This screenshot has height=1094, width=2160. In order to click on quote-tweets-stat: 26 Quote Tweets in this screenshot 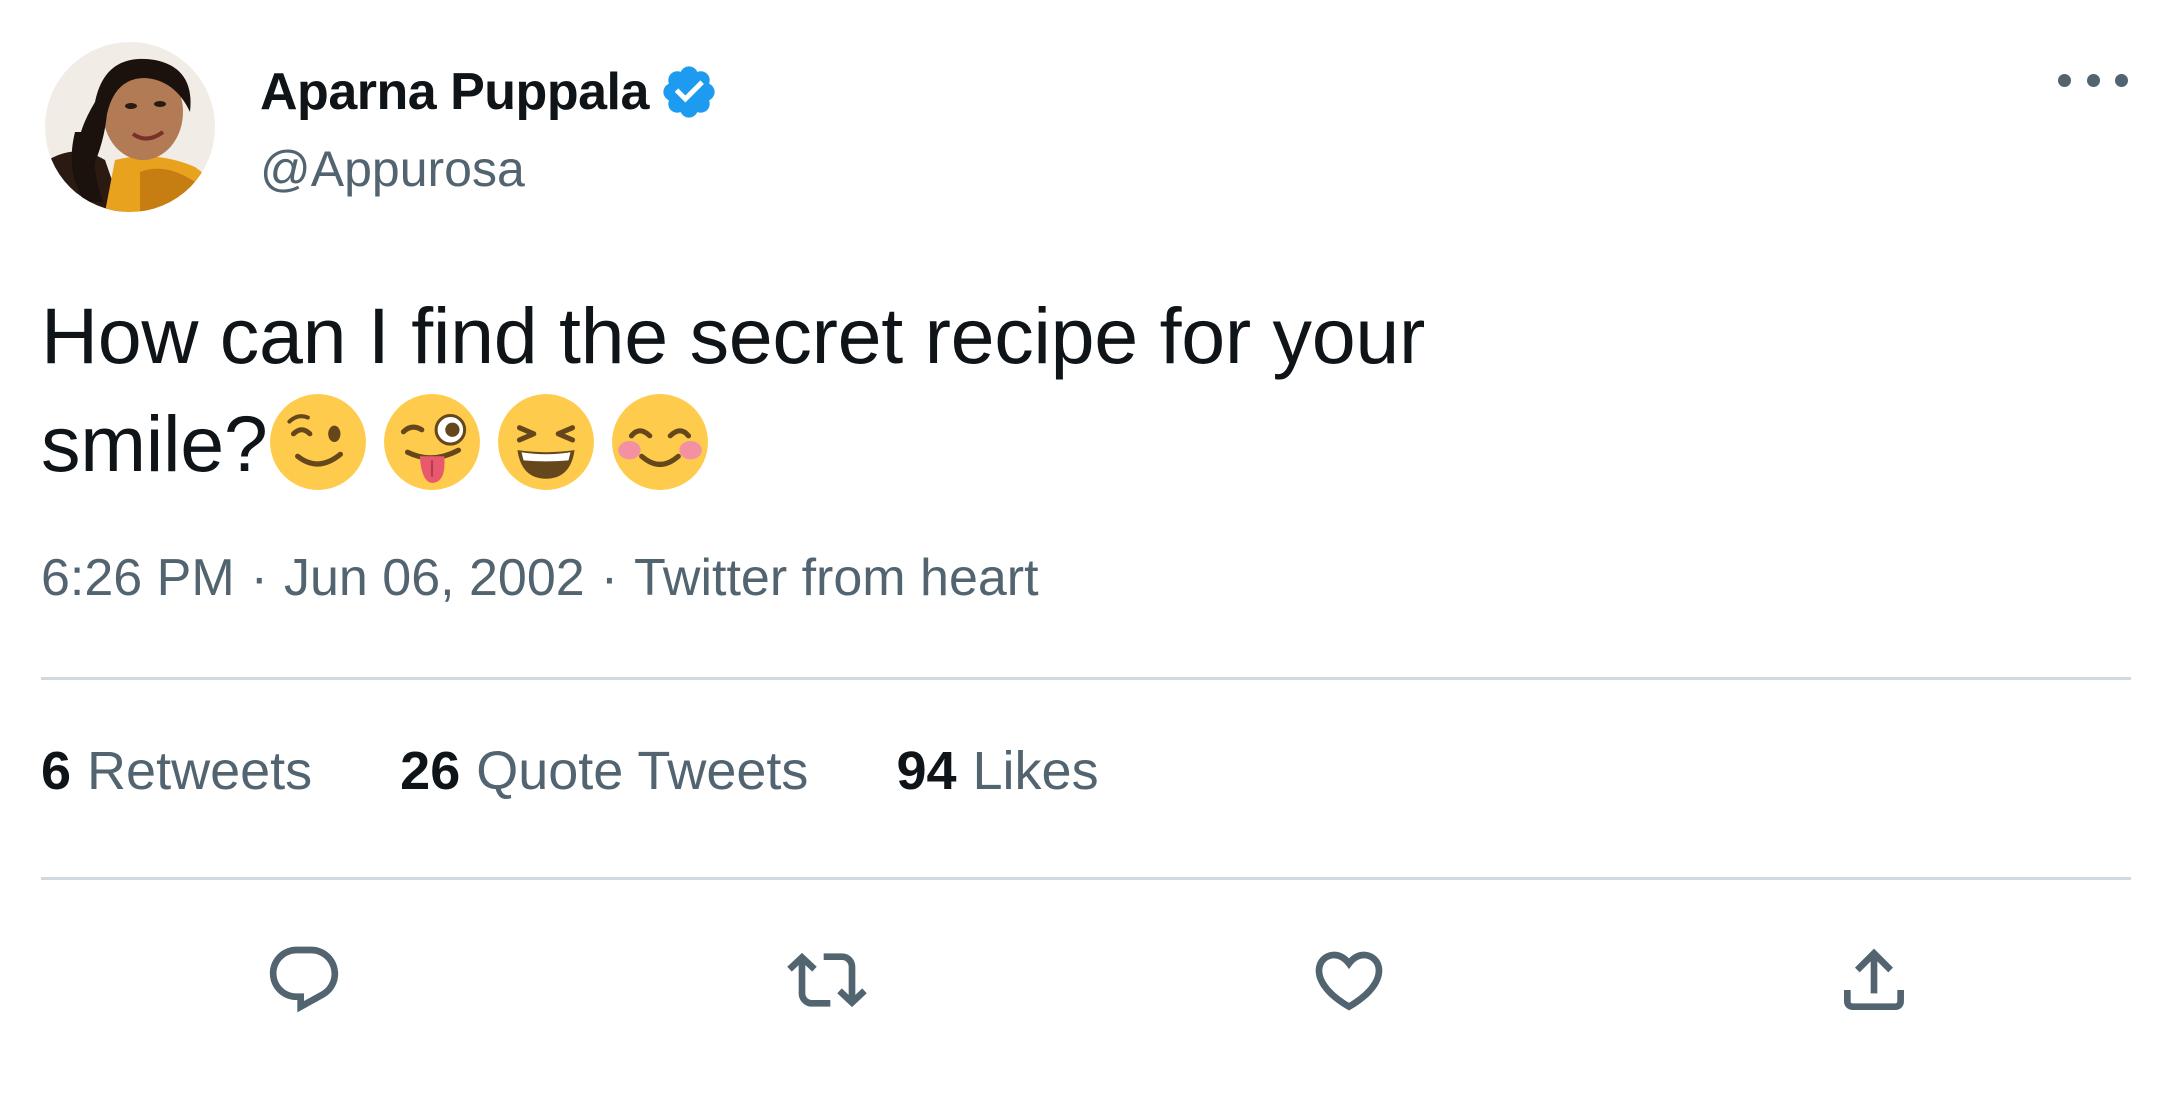, I will do `click(604, 771)`.